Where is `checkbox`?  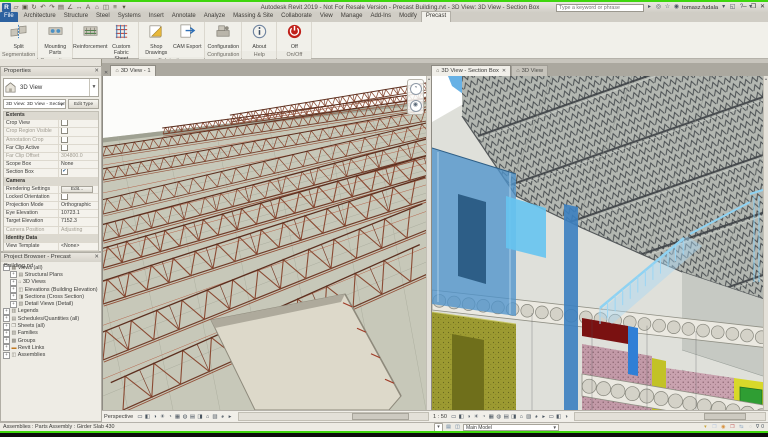 checkbox is located at coordinates (64, 123).